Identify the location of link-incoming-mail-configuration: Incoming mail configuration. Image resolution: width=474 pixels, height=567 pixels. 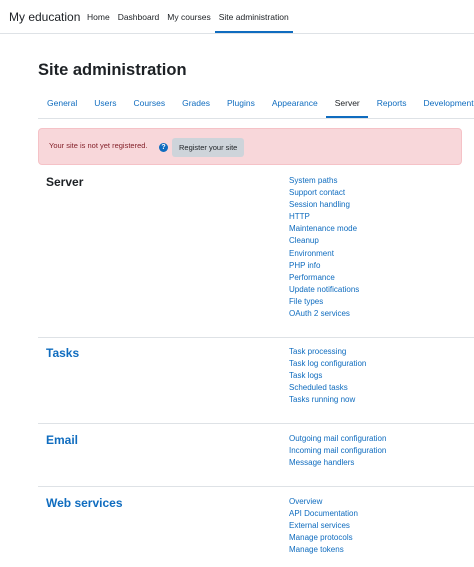
(337, 451).